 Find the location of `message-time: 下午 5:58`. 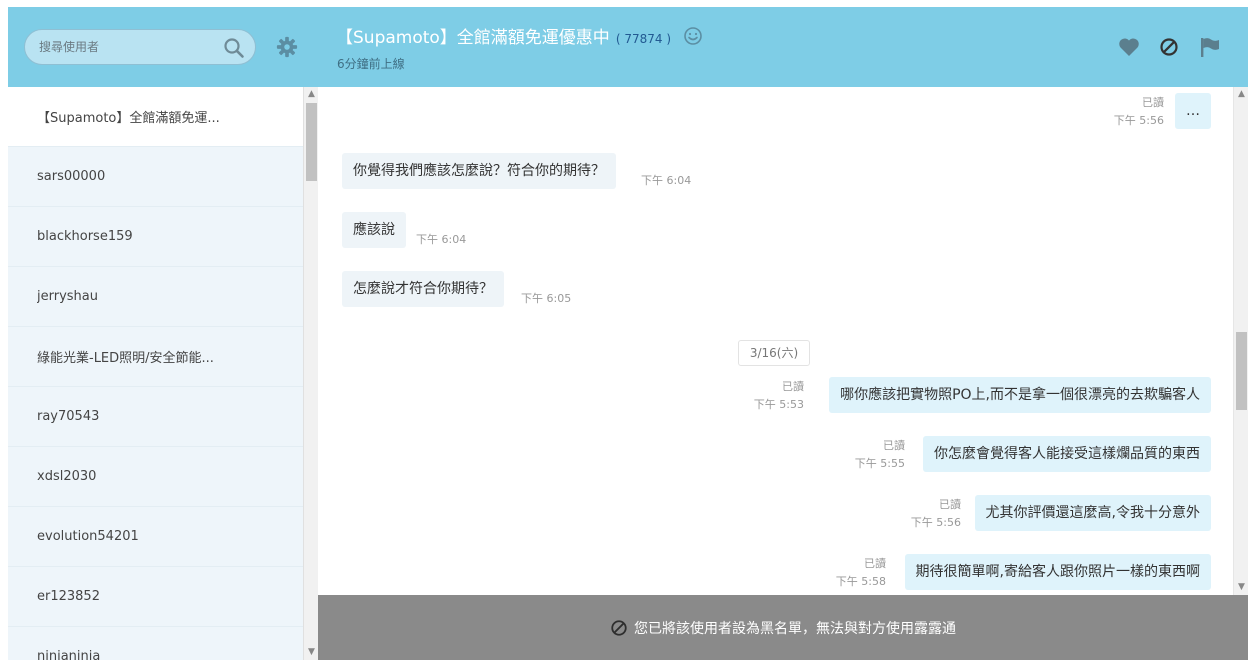

message-time: 下午 5:58 is located at coordinates (860, 581).